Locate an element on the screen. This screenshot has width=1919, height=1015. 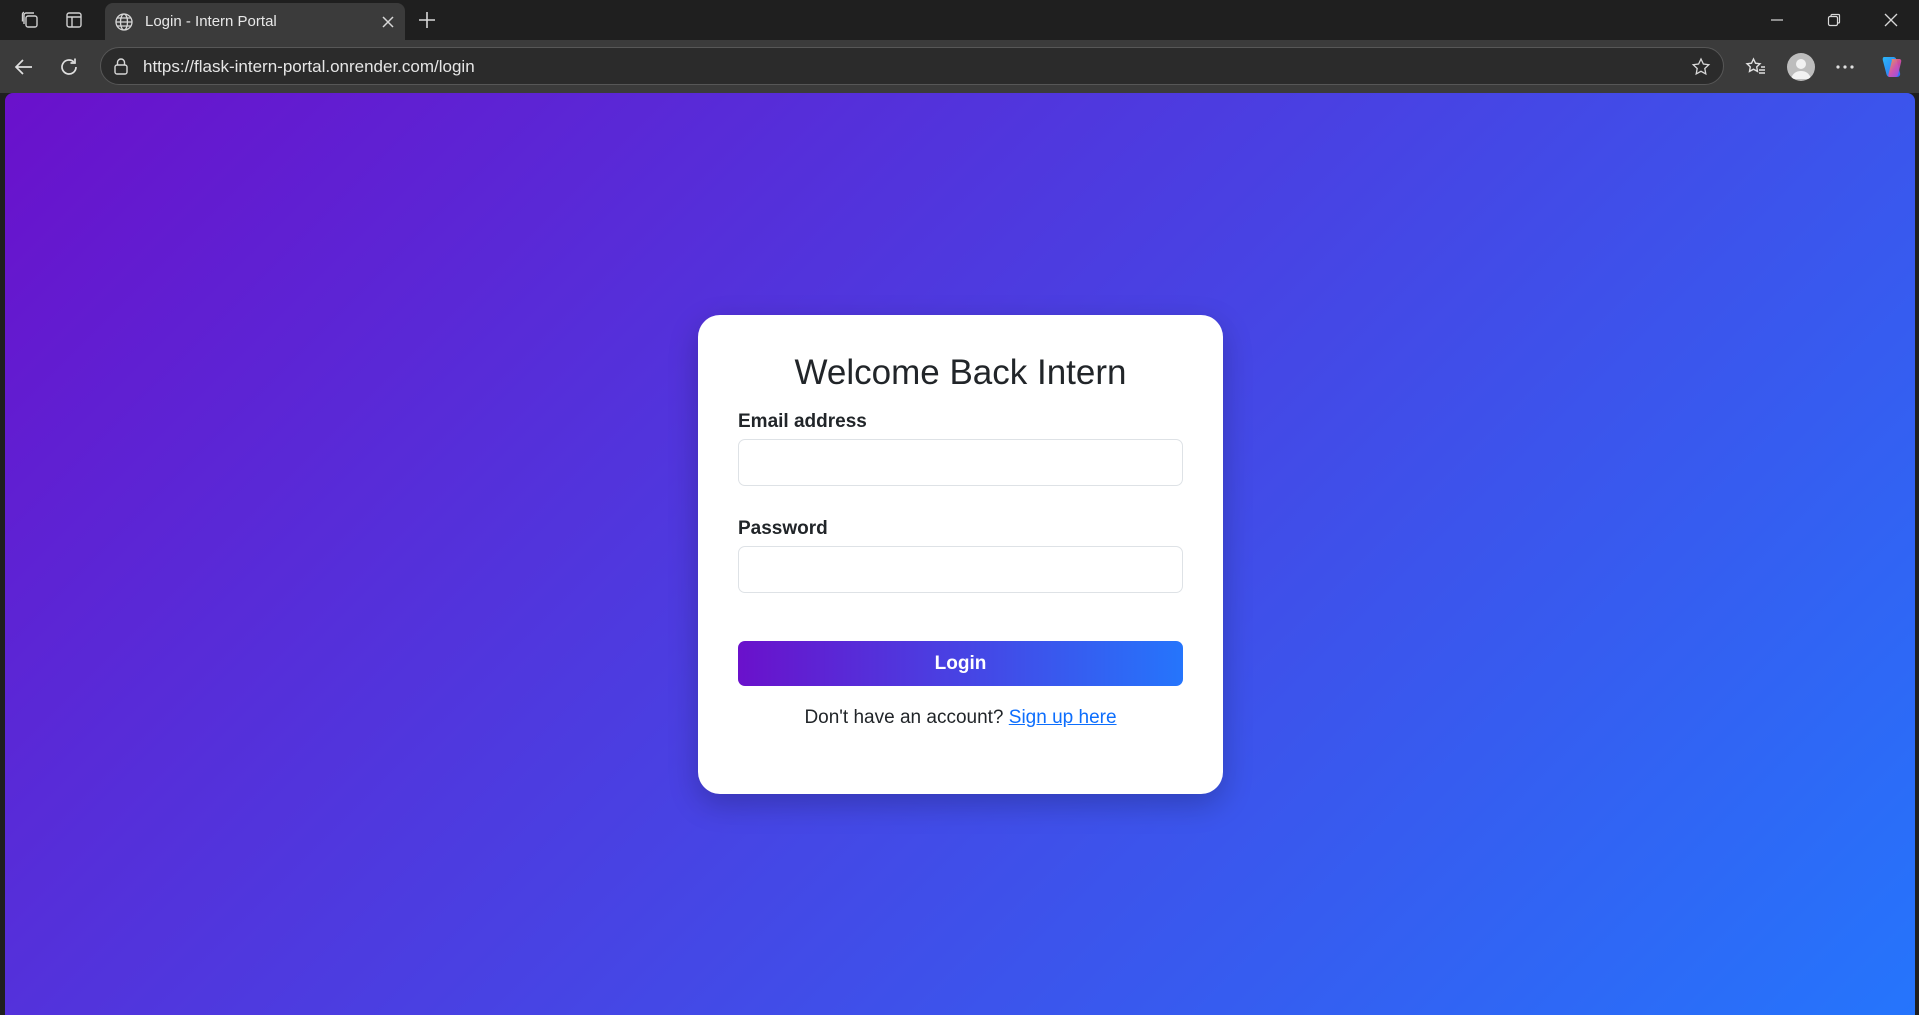
signup-link: Sign up here is located at coordinates (1063, 717).